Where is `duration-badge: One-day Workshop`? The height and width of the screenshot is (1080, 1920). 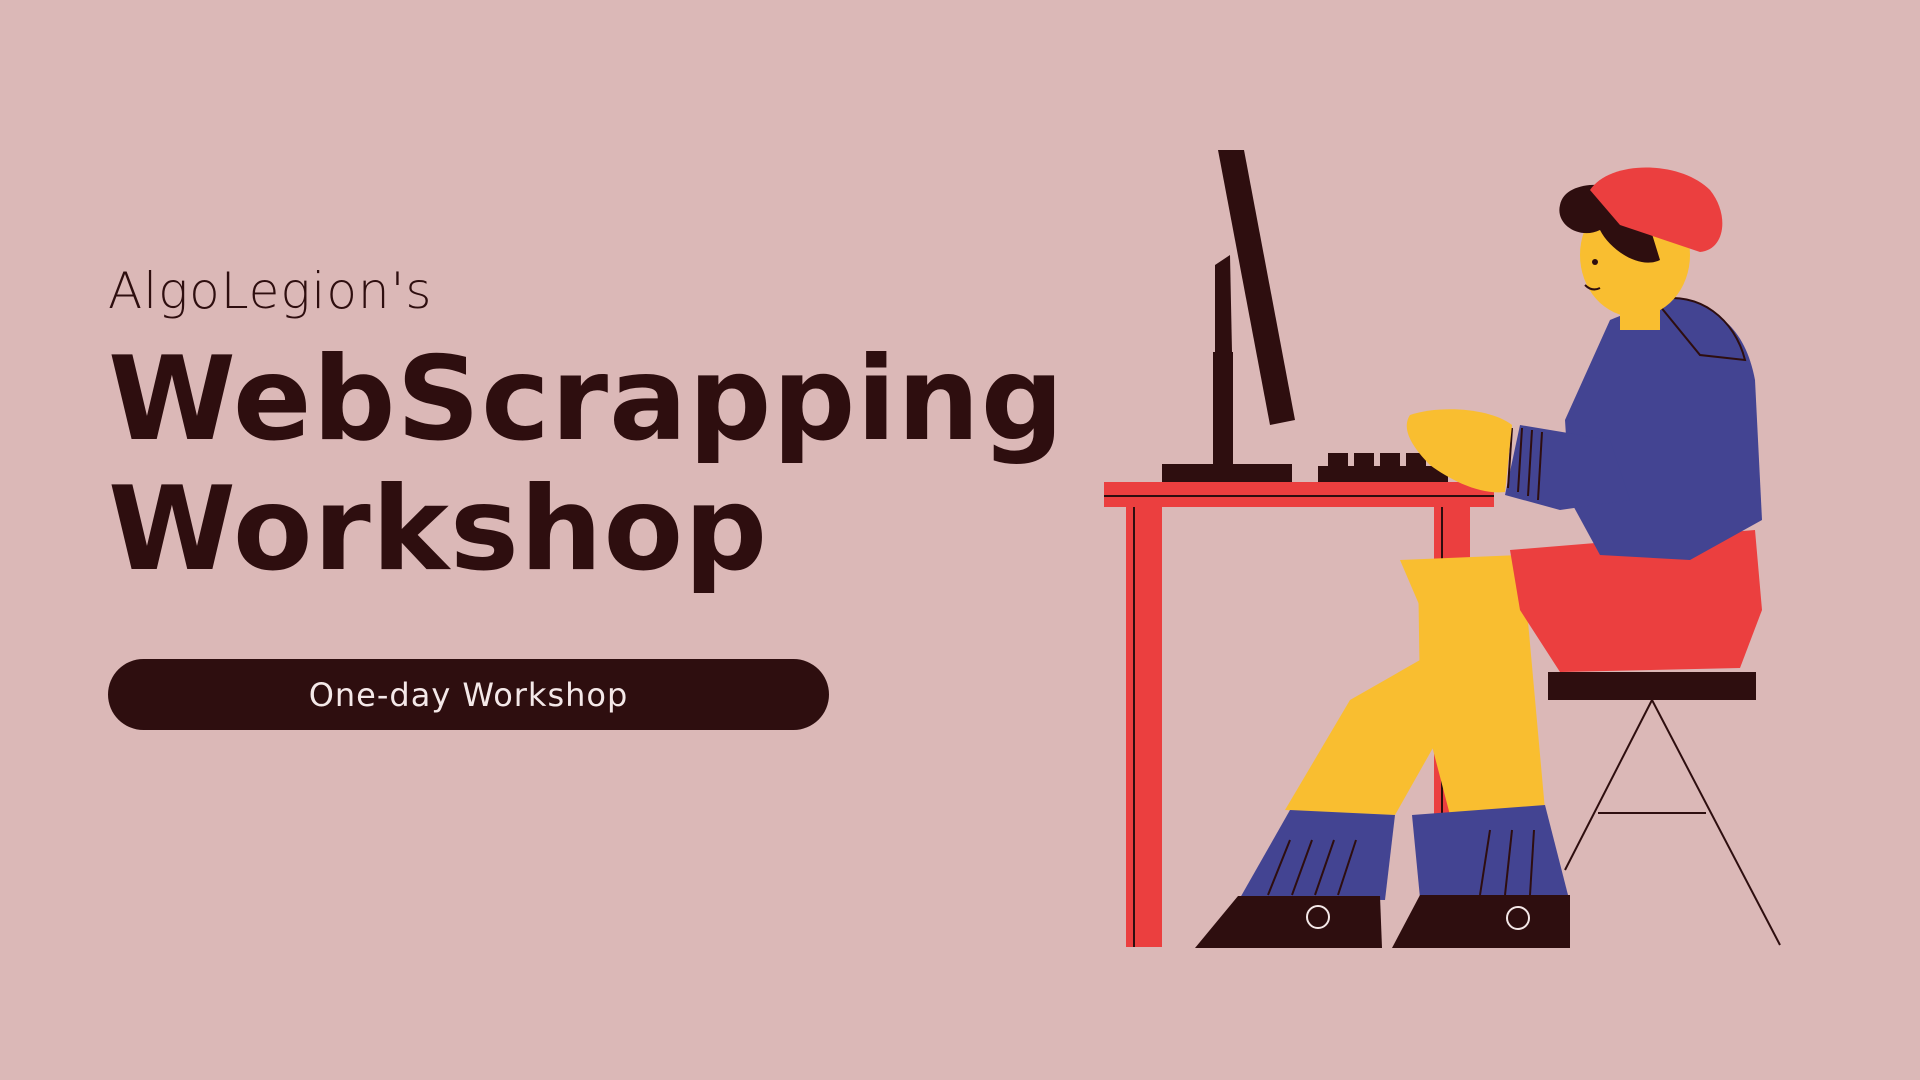
duration-badge: One-day Workshop is located at coordinates (468, 694).